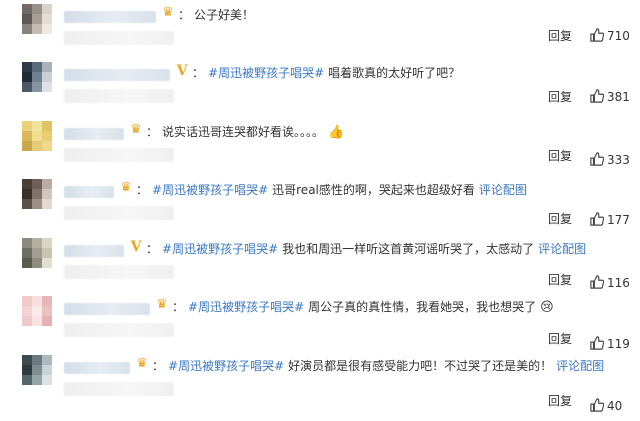  I want to click on comment-text: 我也和周迅一样听这首黄河谣听哭了，太感动了, so click(408, 249).